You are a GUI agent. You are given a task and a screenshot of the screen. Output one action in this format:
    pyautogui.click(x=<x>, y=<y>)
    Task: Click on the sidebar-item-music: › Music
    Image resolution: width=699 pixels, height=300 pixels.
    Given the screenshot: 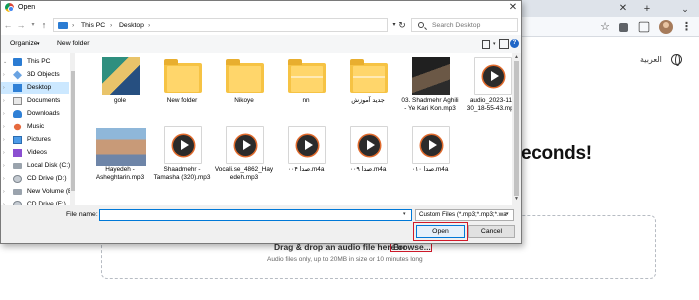 What is the action you would take?
    pyautogui.click(x=35, y=127)
    